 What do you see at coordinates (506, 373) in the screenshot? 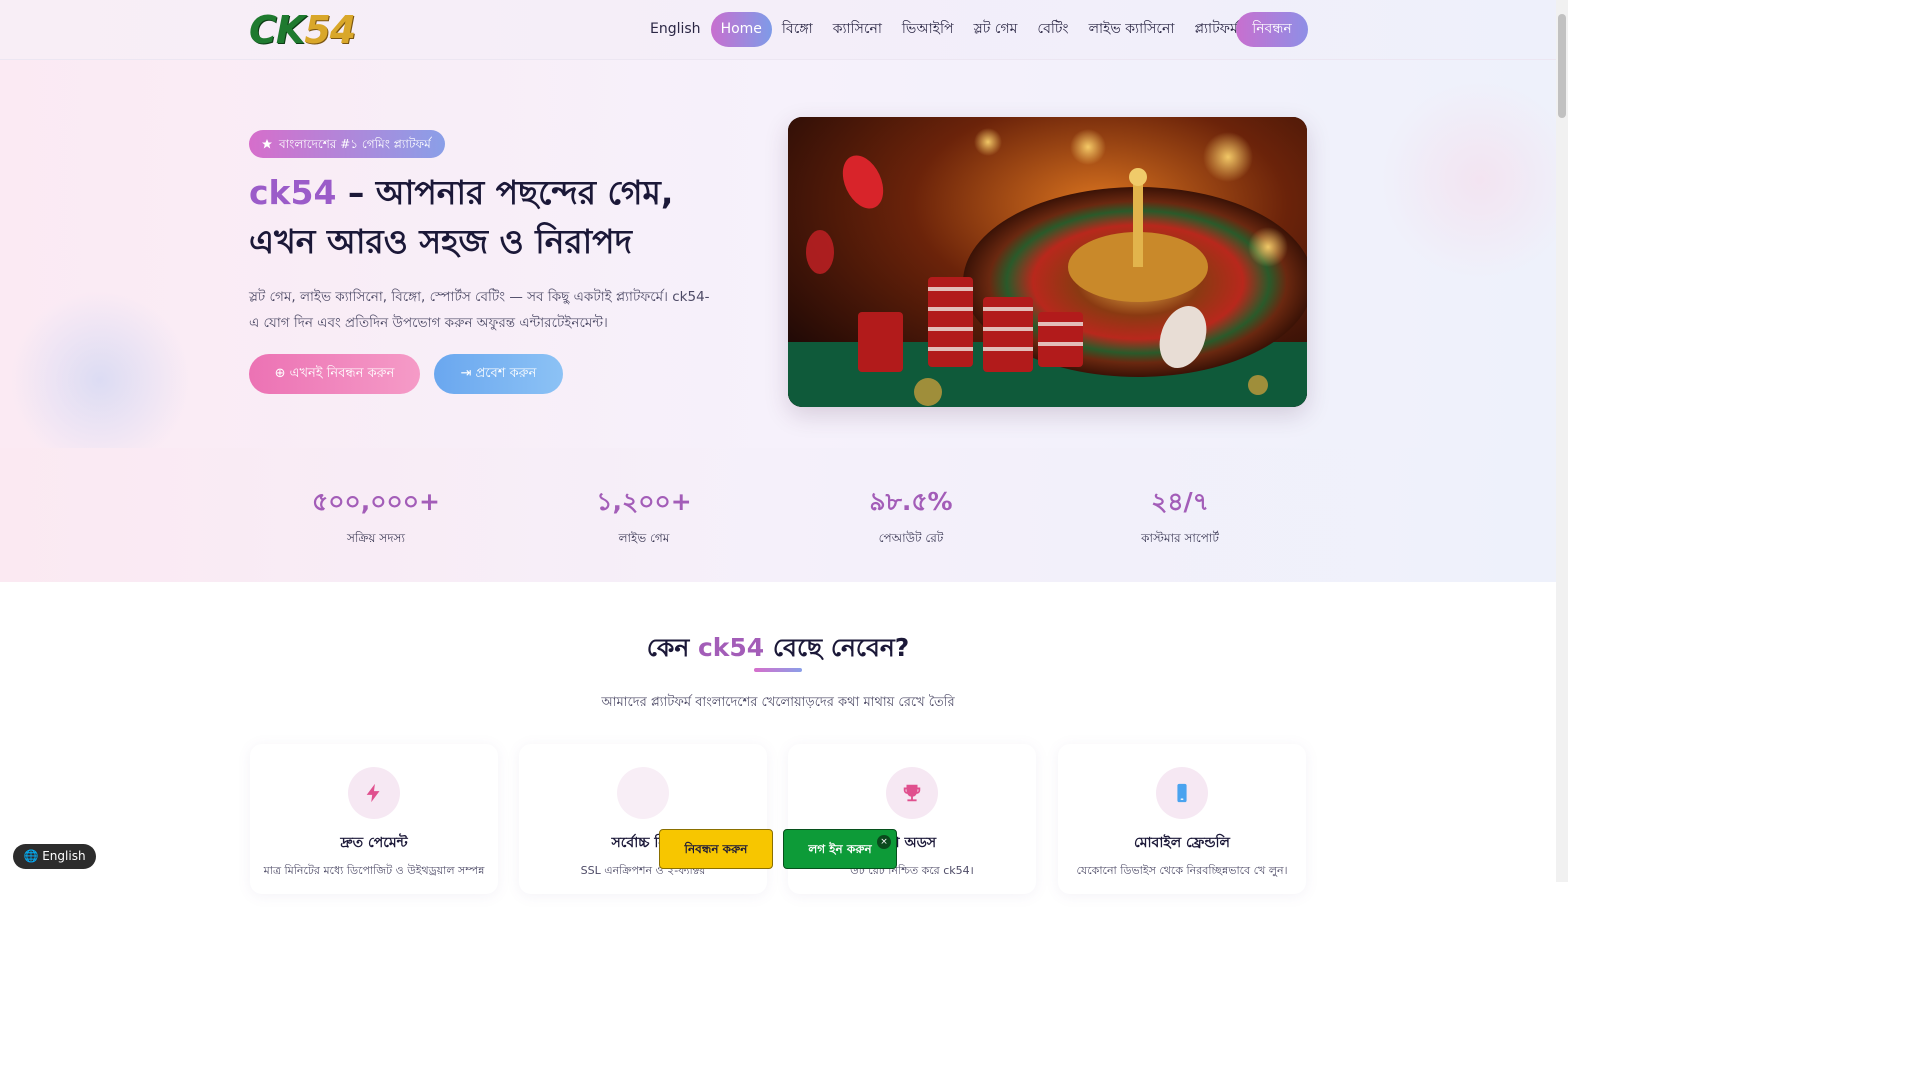
I see `hero-login-label: প্রবেশ করুন` at bounding box center [506, 373].